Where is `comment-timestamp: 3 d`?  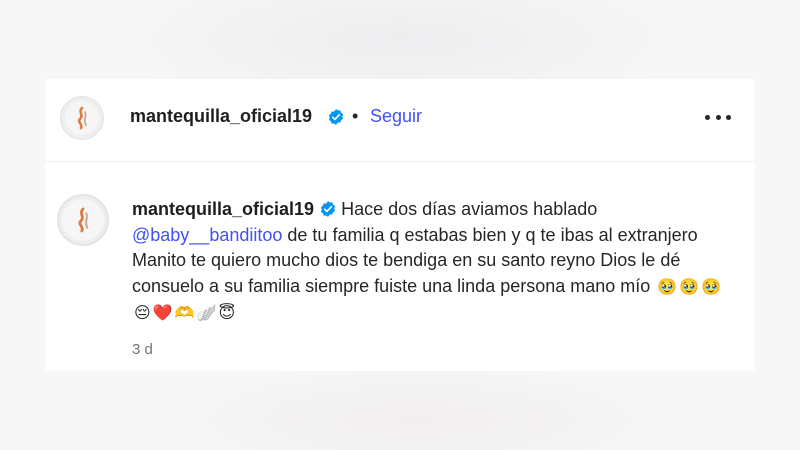
comment-timestamp: 3 d is located at coordinates (142, 349).